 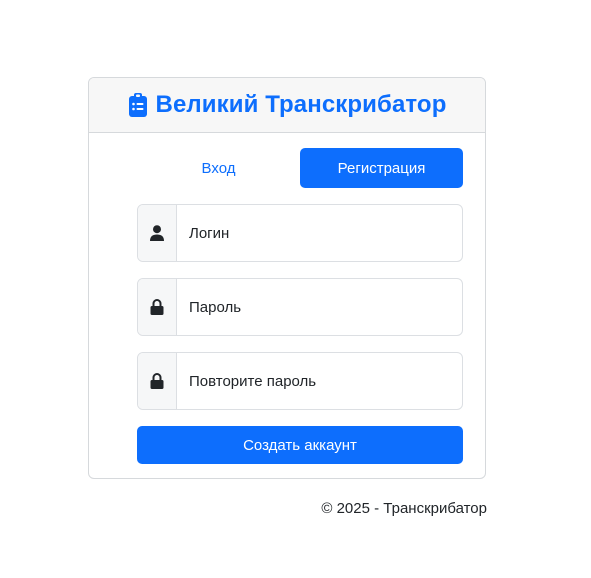 I want to click on clipboard-list-icon, so click(x=138, y=105).